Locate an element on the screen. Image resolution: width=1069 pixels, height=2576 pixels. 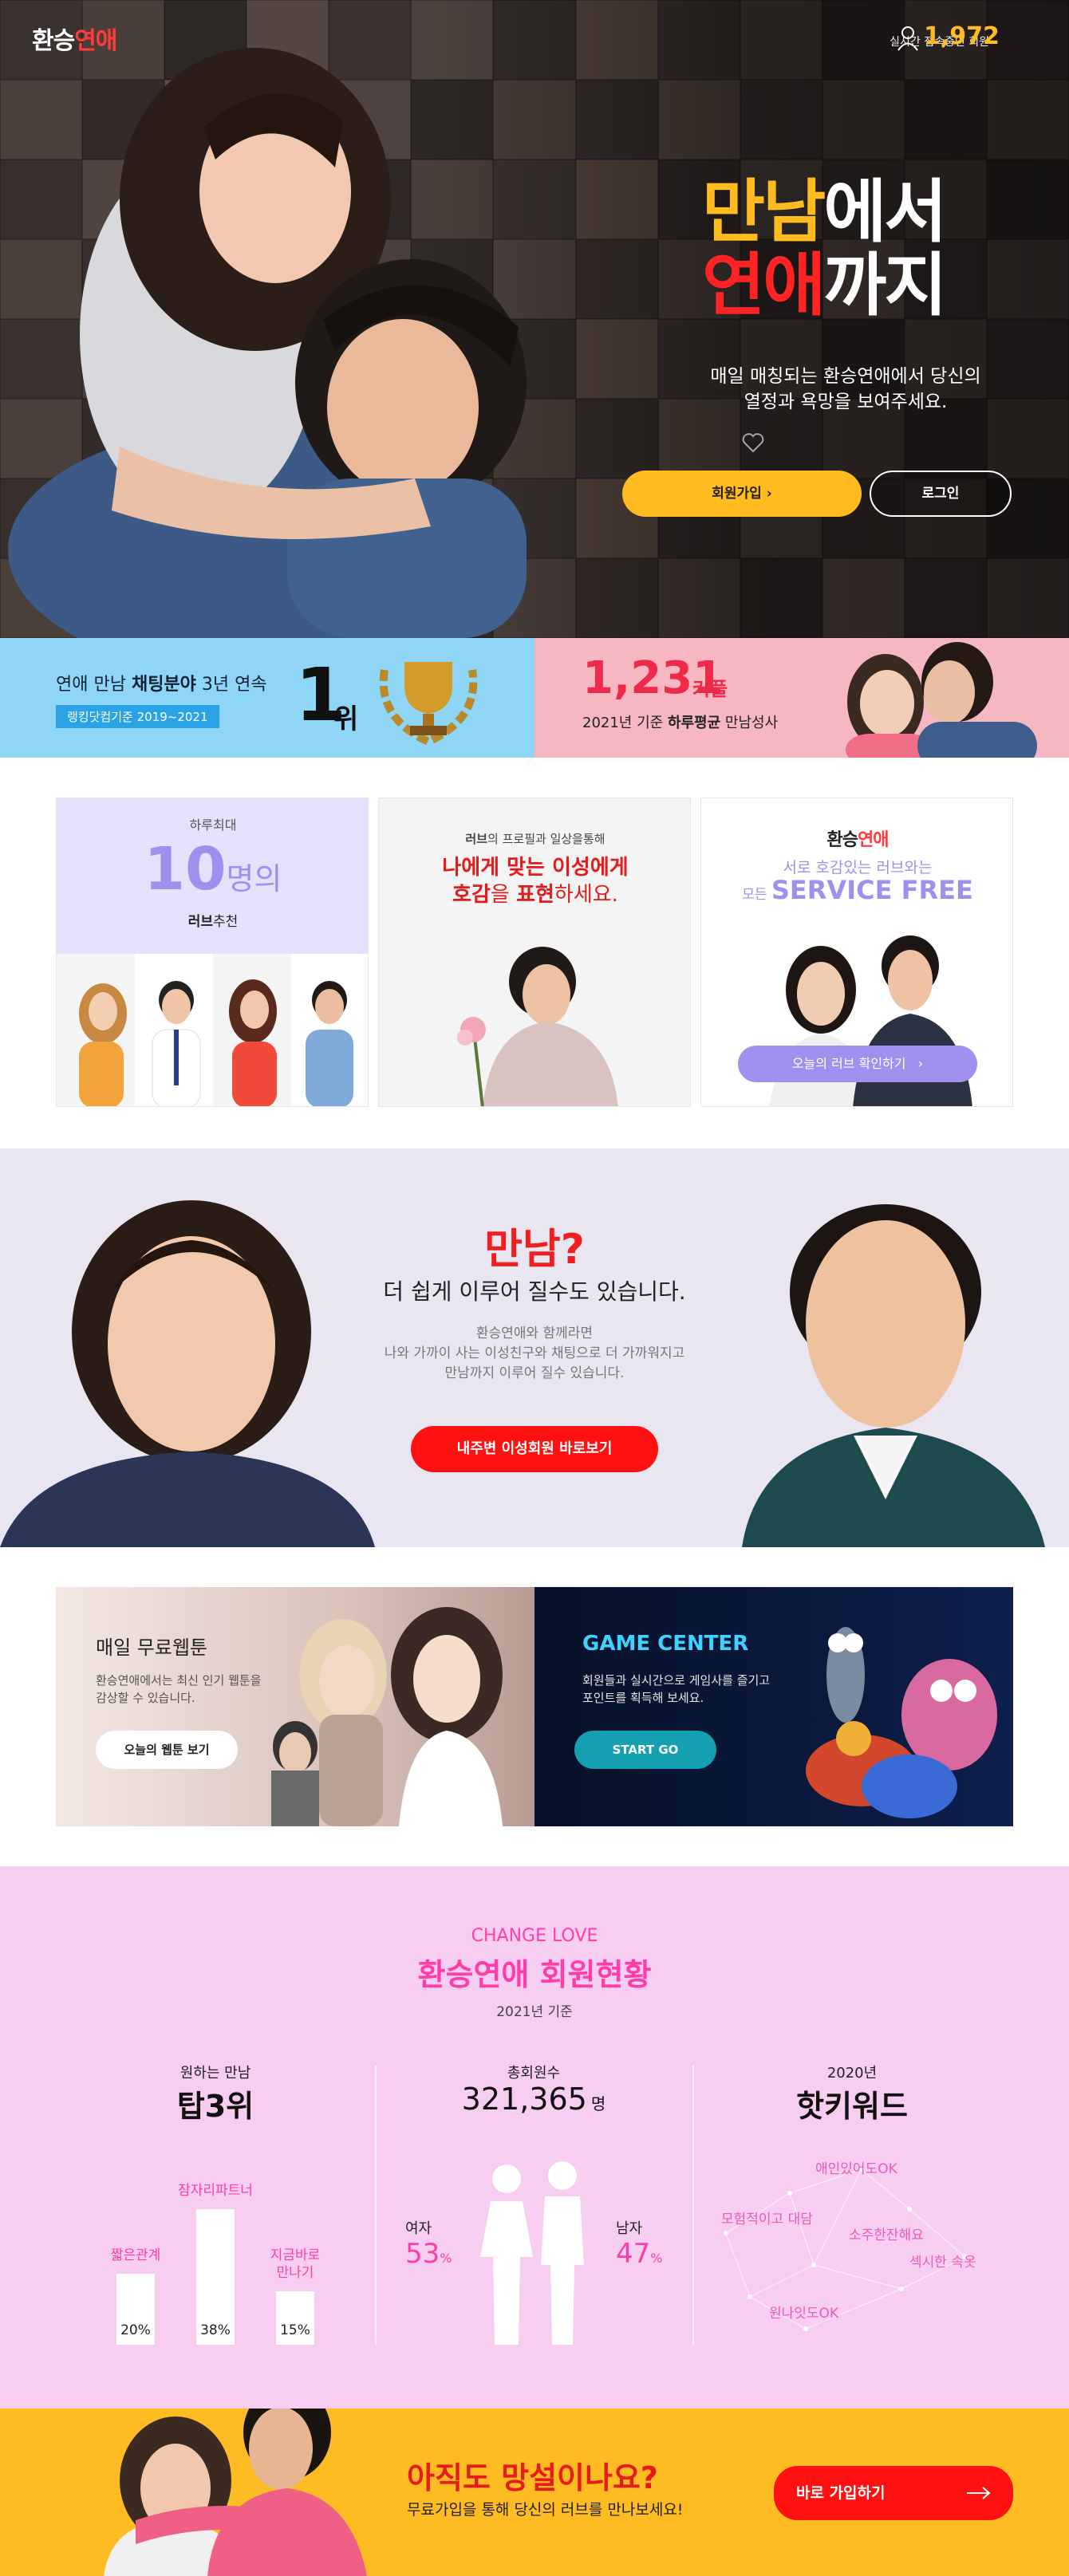
card2-main-2b: 을 is located at coordinates (503, 895).